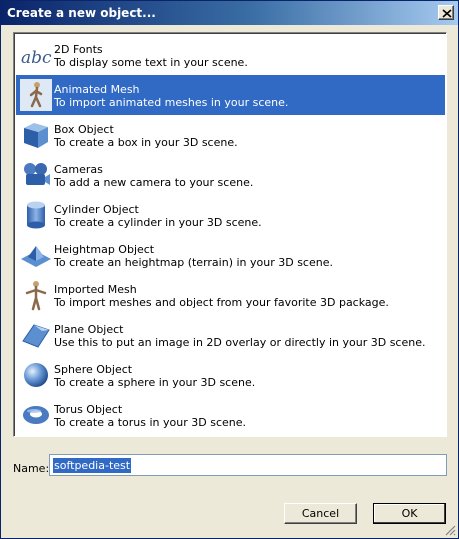  What do you see at coordinates (158, 222) in the screenshot?
I see `item-description: To create a cylinder in your 3D scene.` at bounding box center [158, 222].